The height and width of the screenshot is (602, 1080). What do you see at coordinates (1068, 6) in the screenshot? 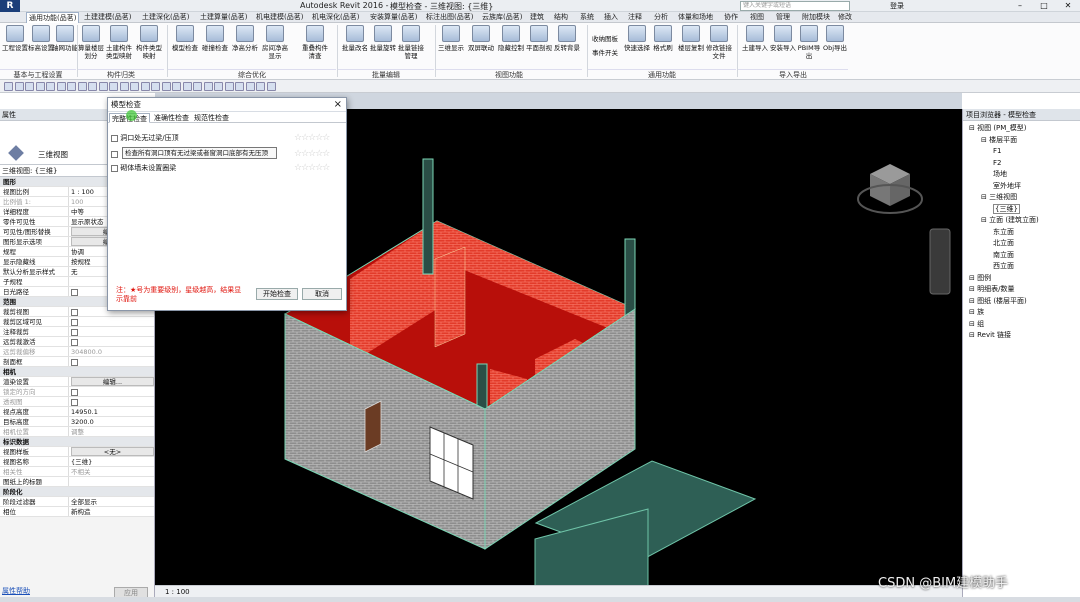
I see `close-button: ✕` at bounding box center [1068, 6].